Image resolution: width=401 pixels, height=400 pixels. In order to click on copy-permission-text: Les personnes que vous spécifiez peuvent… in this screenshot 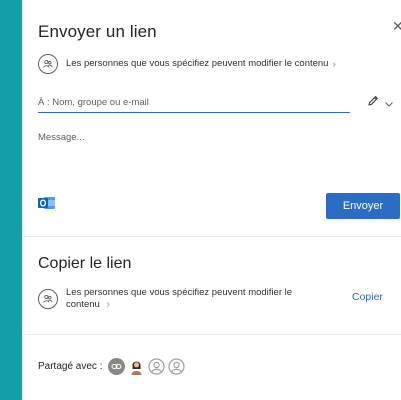, I will do `click(186, 299)`.